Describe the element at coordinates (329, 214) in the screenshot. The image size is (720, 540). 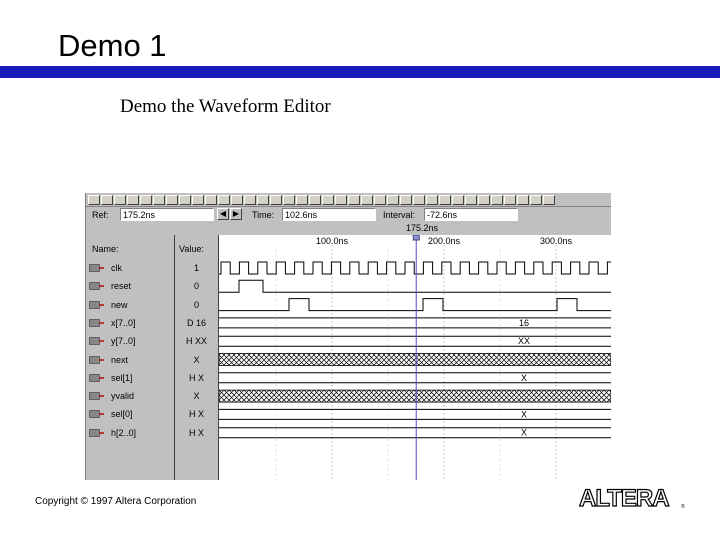
I see `time-field: 102.6ns` at that location.